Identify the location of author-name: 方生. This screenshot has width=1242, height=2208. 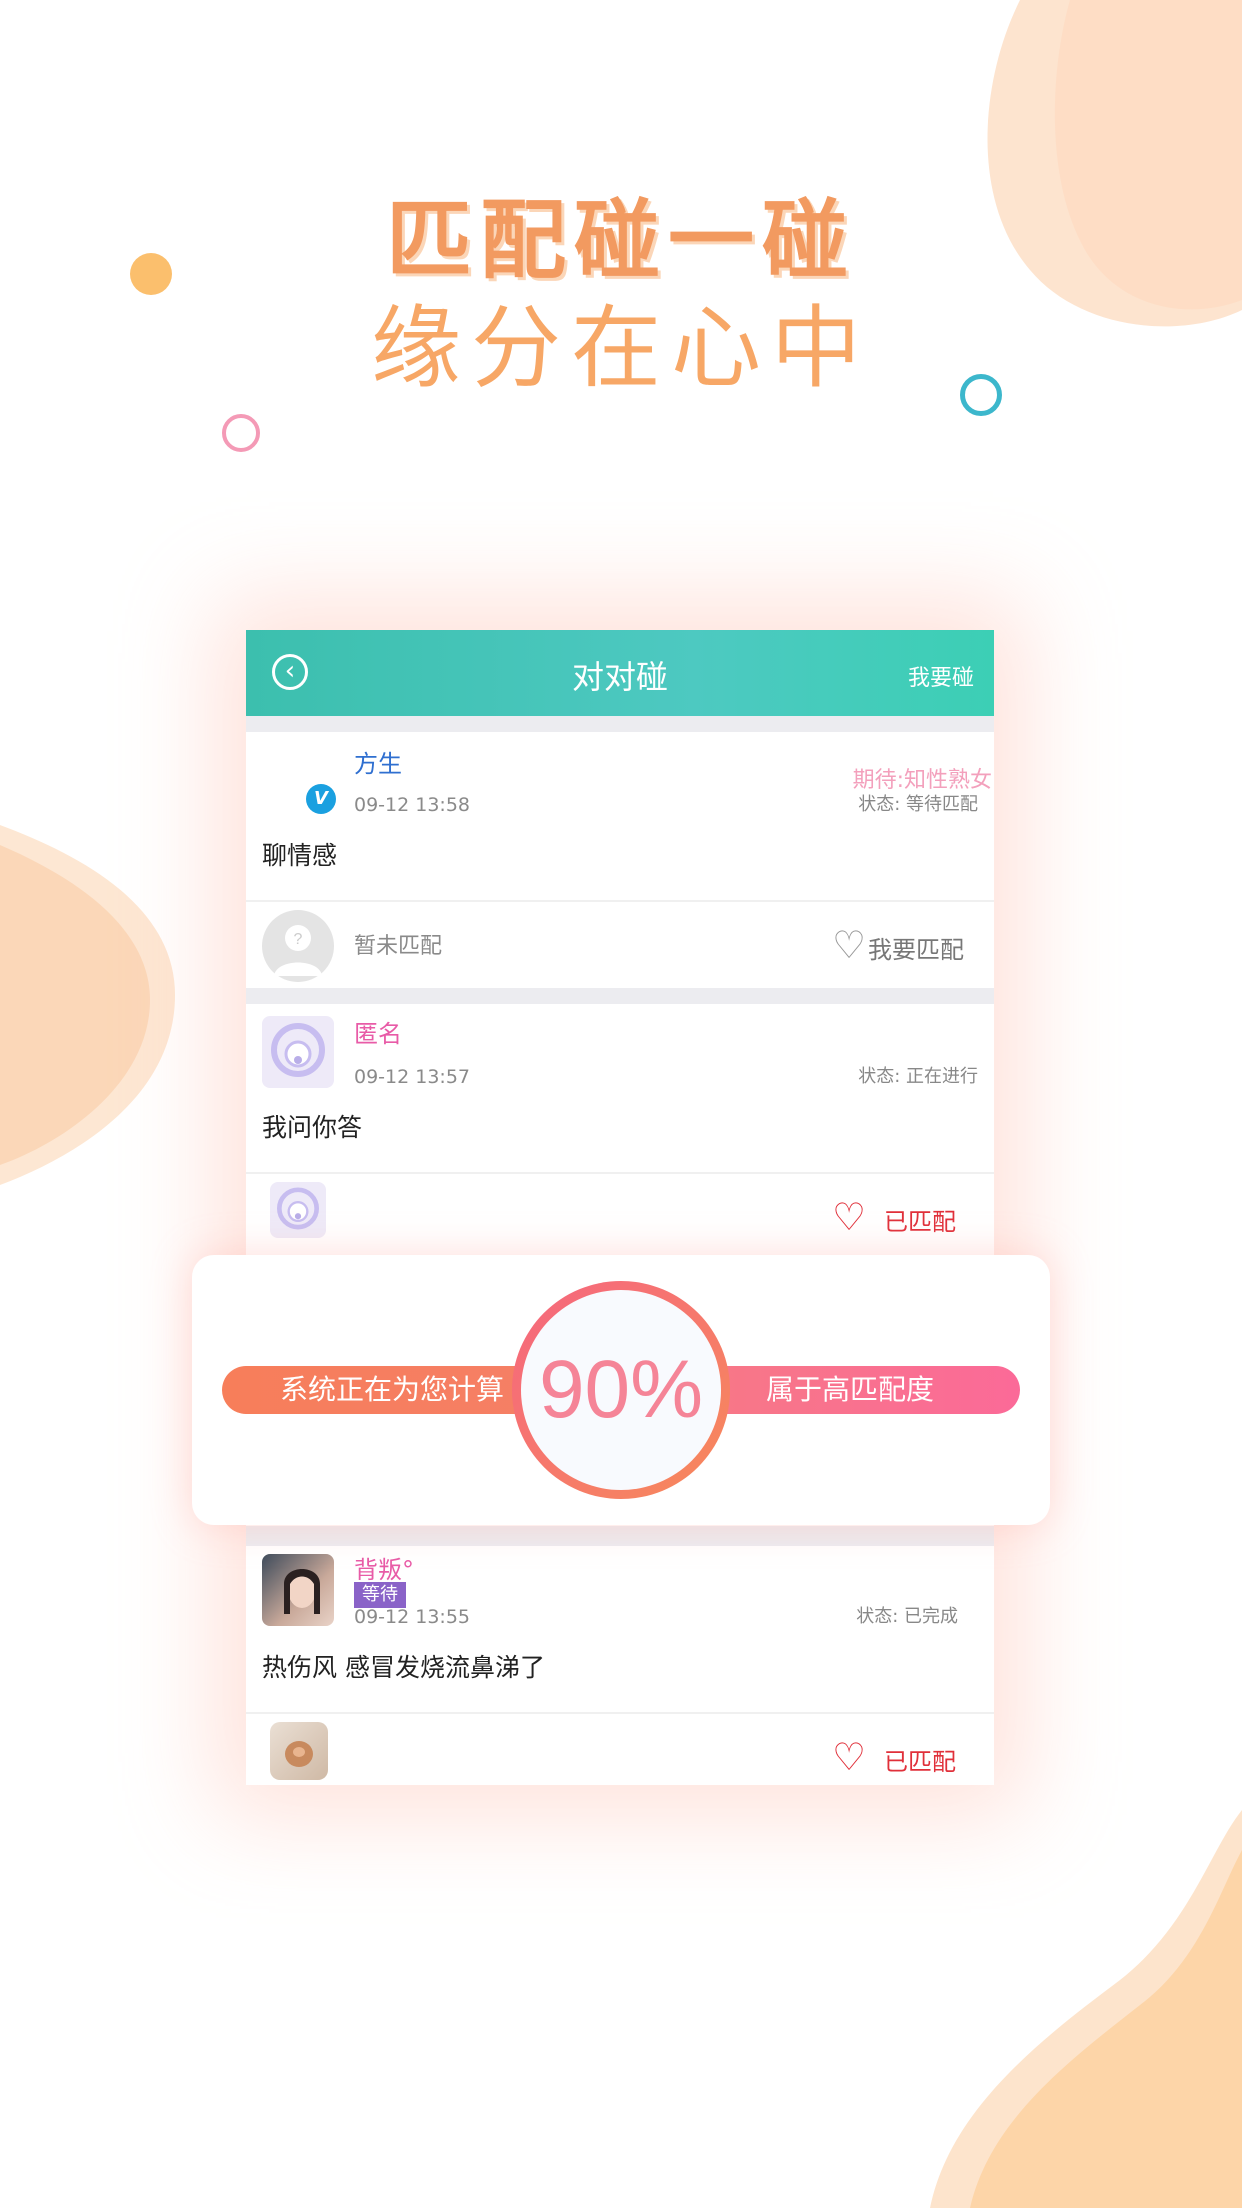
(378, 761).